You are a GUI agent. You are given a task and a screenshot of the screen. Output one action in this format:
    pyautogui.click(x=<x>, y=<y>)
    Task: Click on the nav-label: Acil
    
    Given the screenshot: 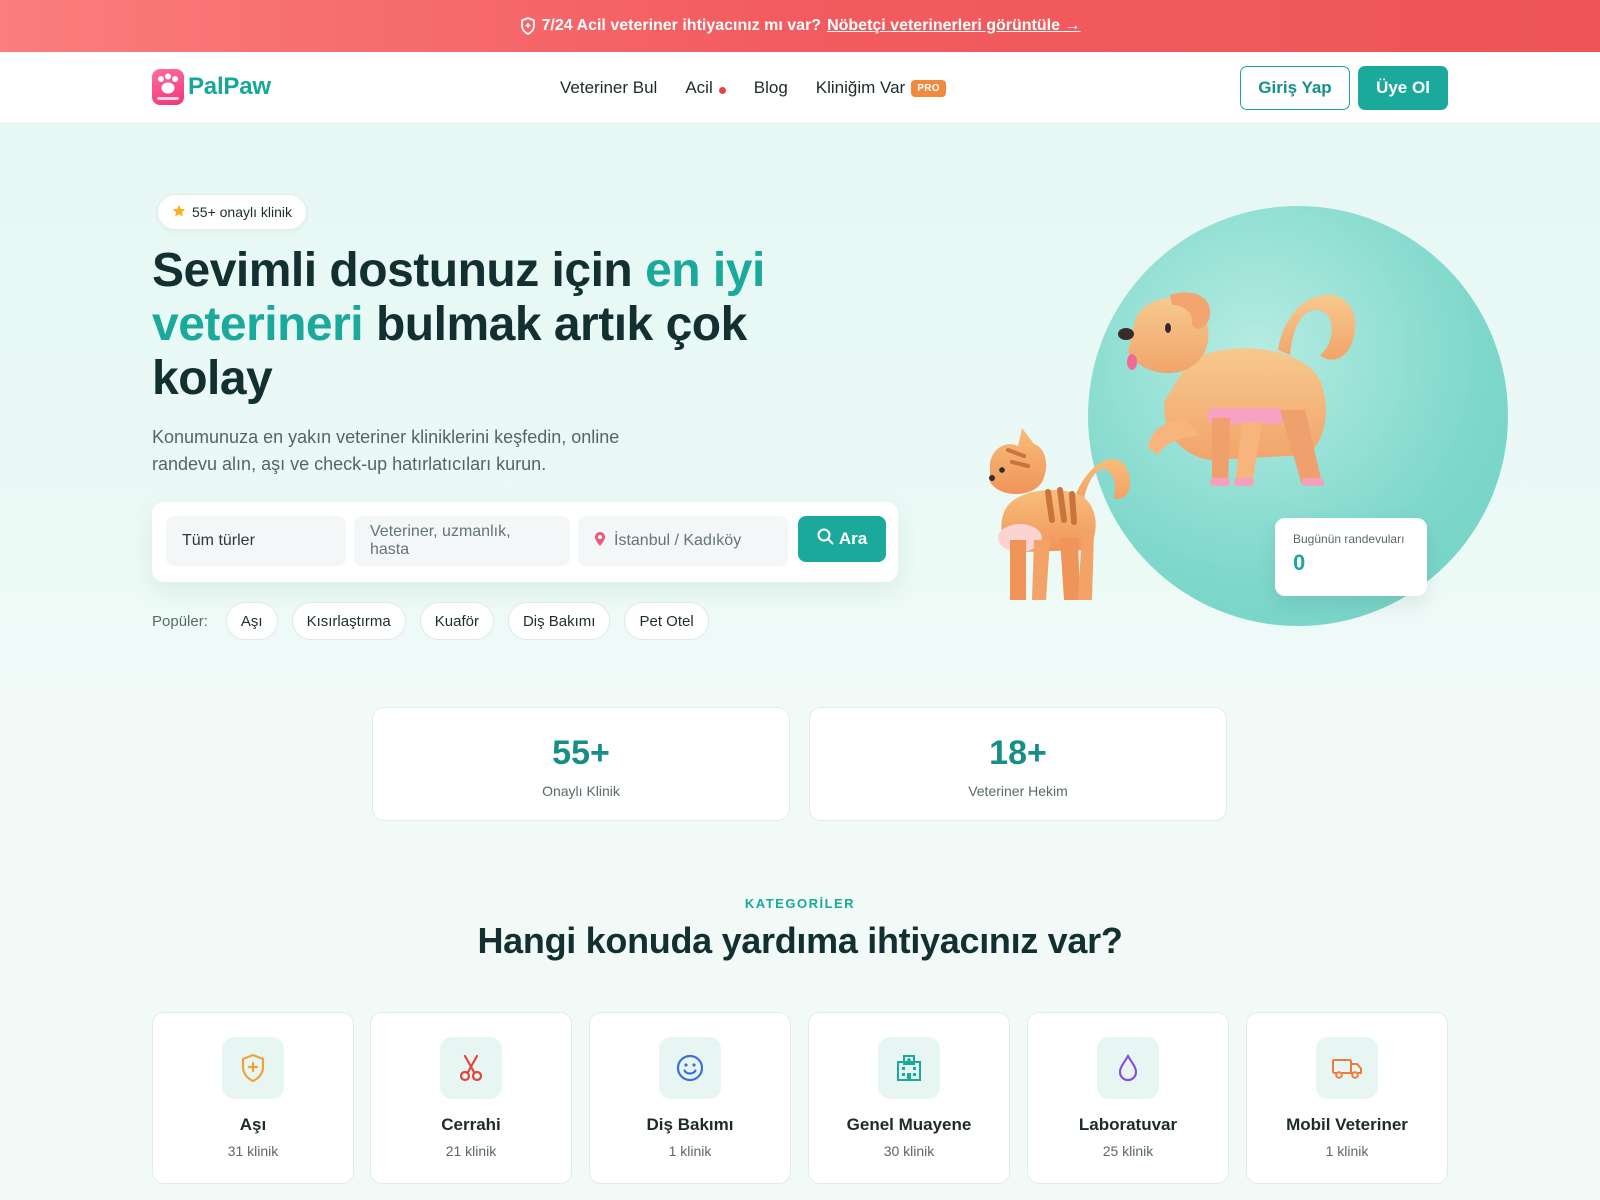 What is the action you would take?
    pyautogui.click(x=699, y=87)
    